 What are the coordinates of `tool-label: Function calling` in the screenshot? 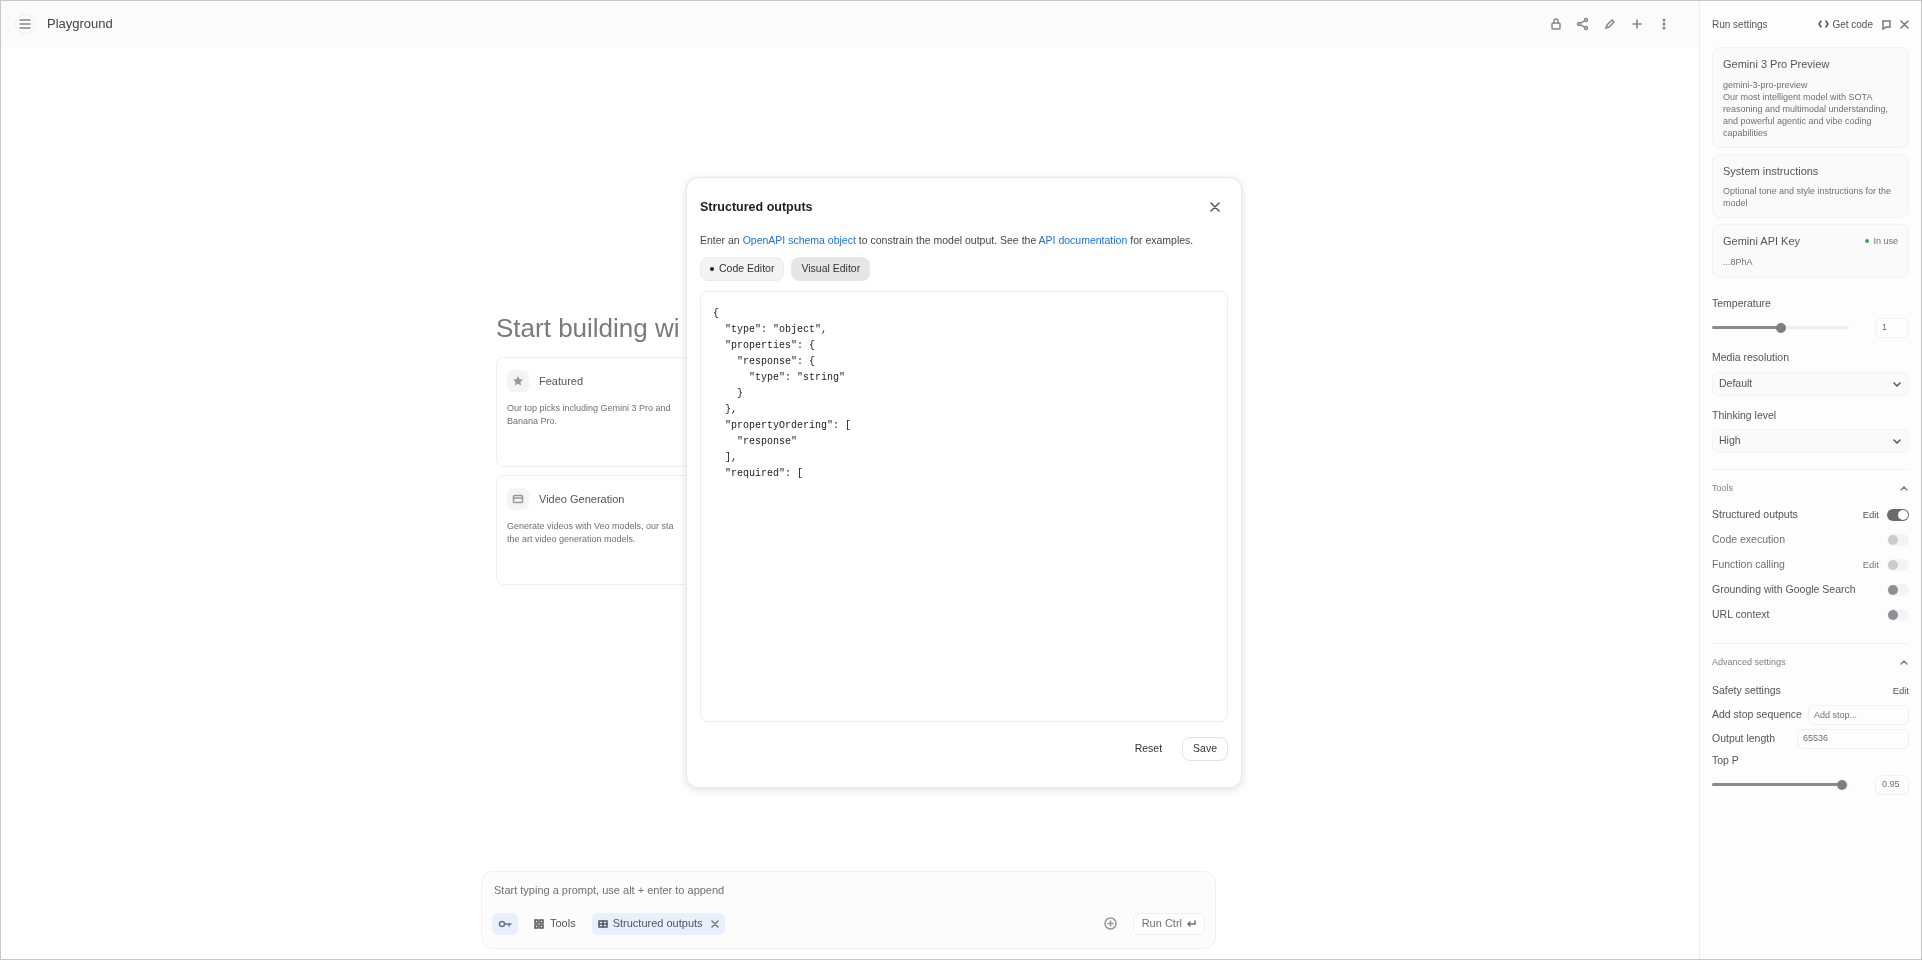 It's located at (1749, 564).